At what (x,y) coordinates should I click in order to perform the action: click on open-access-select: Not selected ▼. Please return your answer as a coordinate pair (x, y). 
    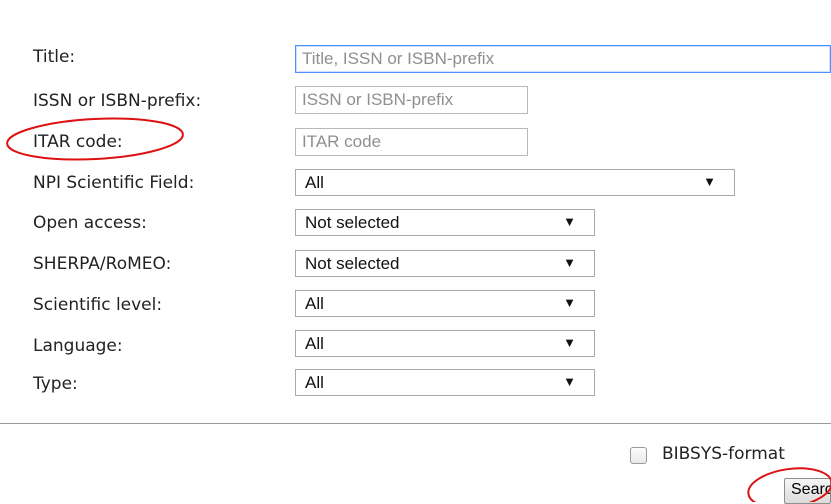
    Looking at the image, I should click on (445, 222).